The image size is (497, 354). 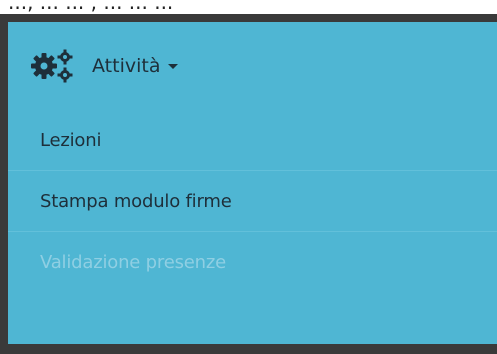 I want to click on caret-down-icon, so click(x=173, y=66).